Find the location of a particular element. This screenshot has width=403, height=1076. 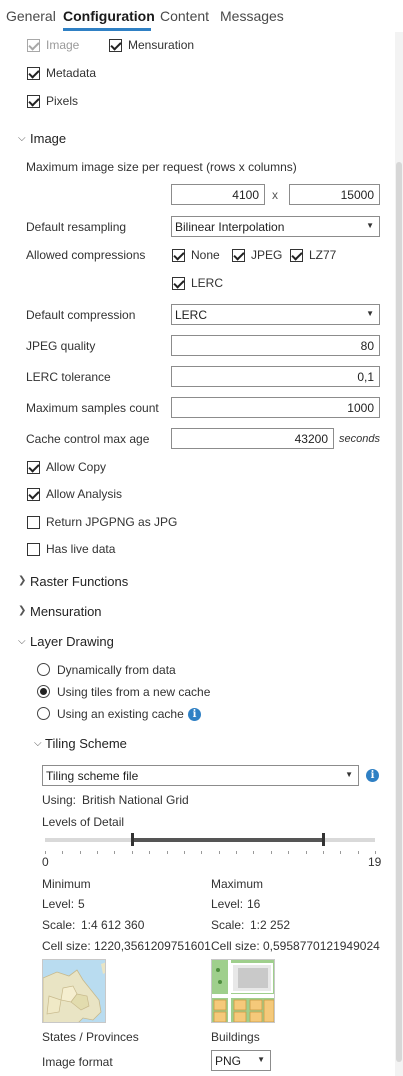

pixels-checkbox is located at coordinates (33, 101).